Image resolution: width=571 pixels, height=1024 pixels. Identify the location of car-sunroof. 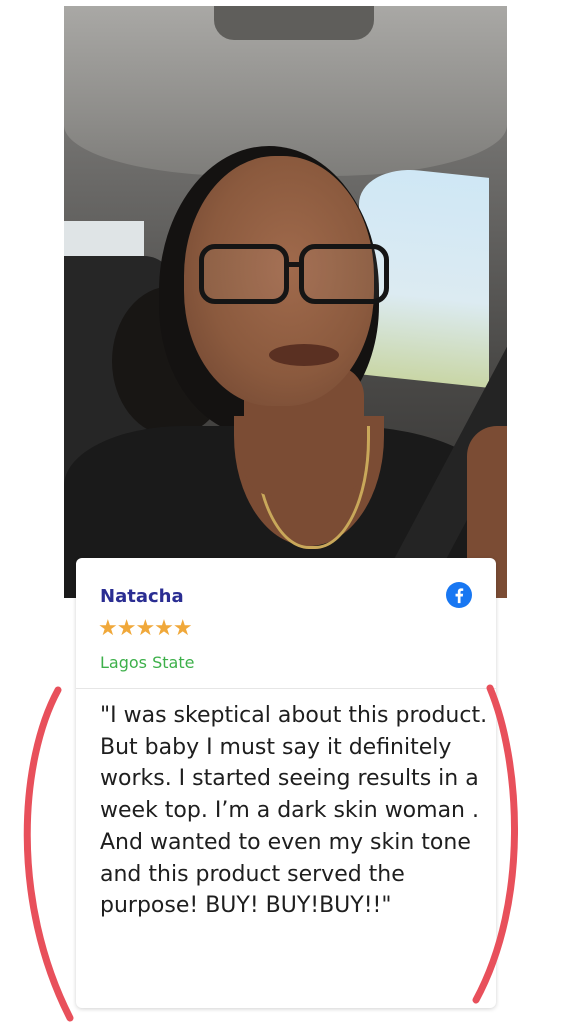
(294, 23).